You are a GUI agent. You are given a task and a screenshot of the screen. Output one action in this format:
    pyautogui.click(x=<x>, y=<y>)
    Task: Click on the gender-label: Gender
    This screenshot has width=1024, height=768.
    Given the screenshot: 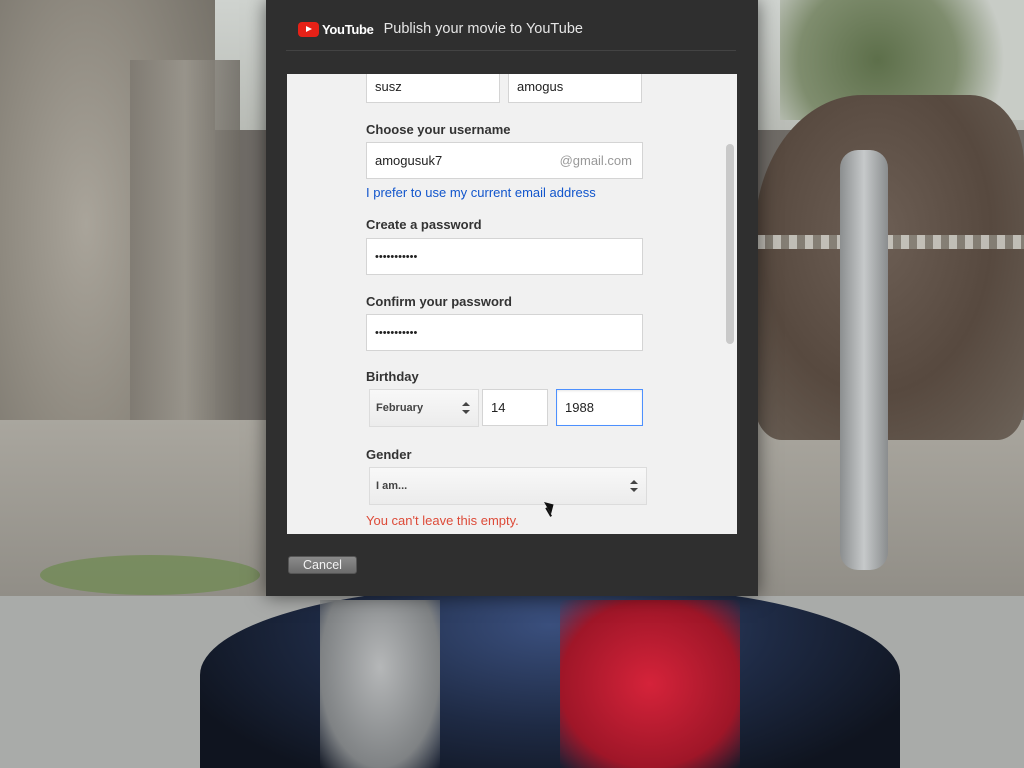 What is the action you would take?
    pyautogui.click(x=389, y=454)
    